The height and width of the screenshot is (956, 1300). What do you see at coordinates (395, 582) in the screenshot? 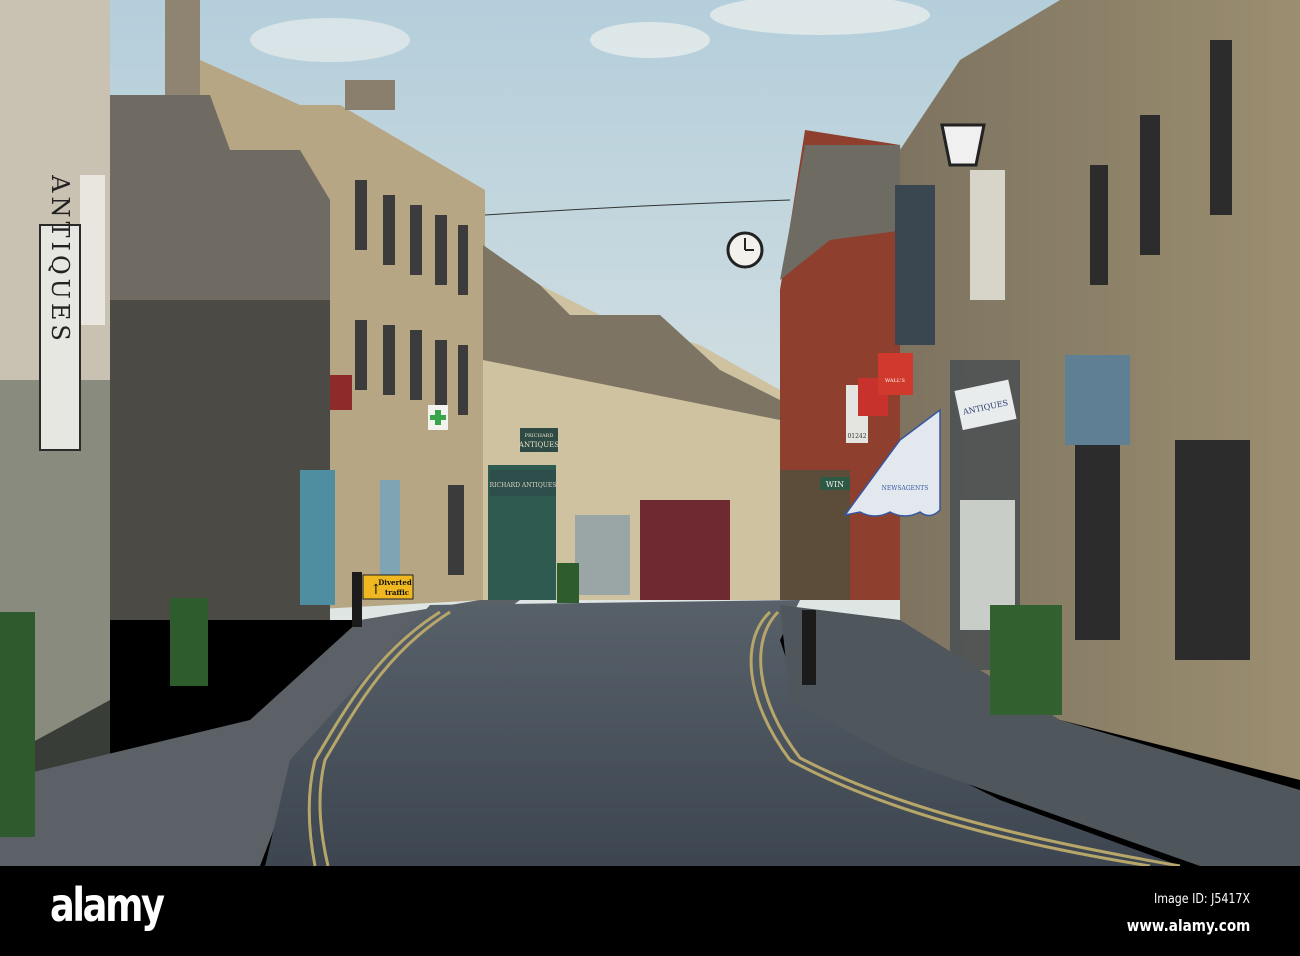
I see `diversion-line1: Diverted` at bounding box center [395, 582].